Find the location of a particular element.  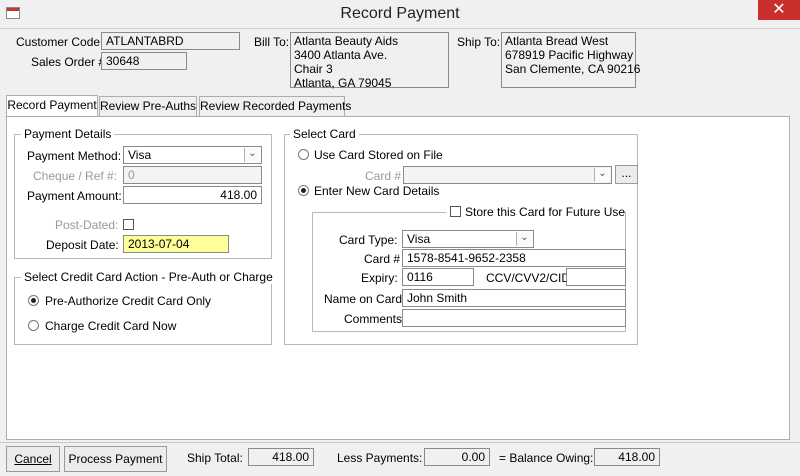

window-title: Record Payment is located at coordinates (400, 13).